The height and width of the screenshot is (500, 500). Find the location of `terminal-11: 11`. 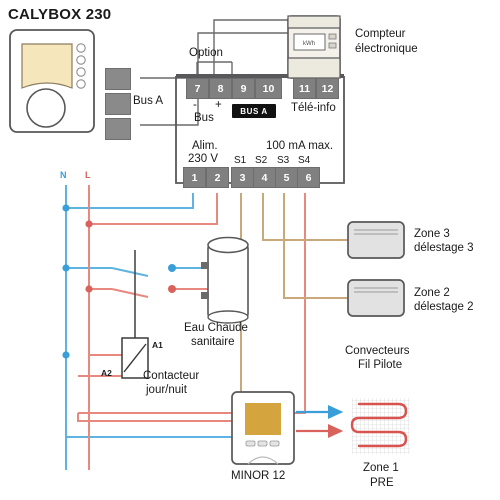

terminal-11: 11 is located at coordinates (304, 88).